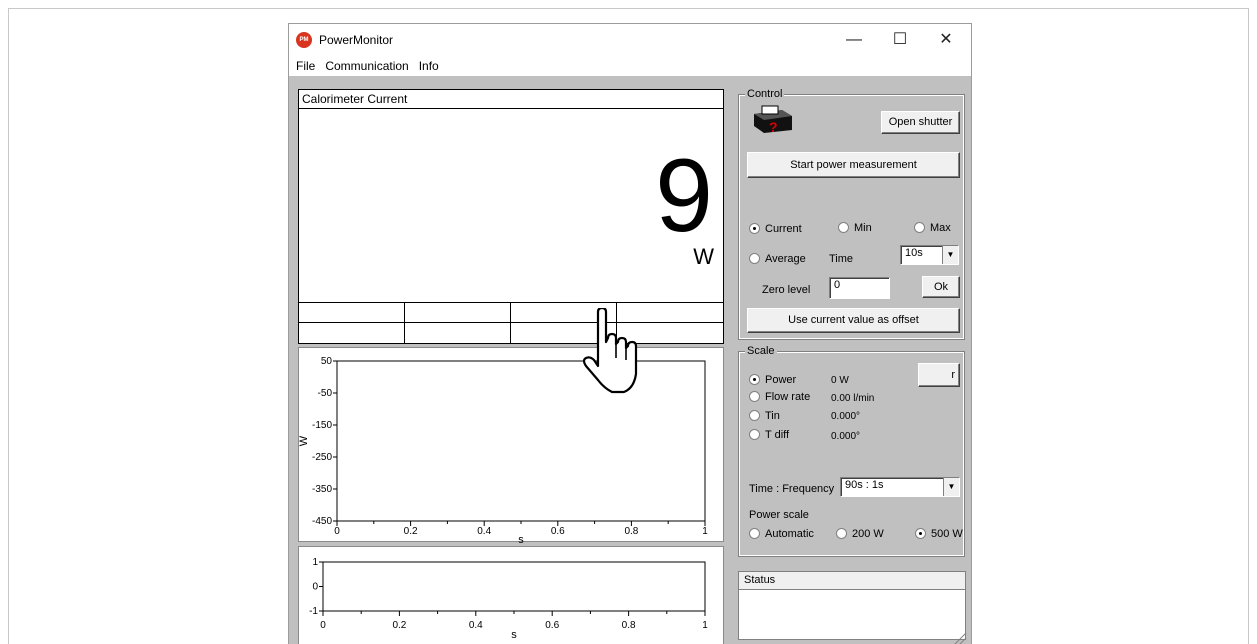 This screenshot has width=1257, height=644. What do you see at coordinates (852, 605) in the screenshot?
I see `status-panel: Status` at bounding box center [852, 605].